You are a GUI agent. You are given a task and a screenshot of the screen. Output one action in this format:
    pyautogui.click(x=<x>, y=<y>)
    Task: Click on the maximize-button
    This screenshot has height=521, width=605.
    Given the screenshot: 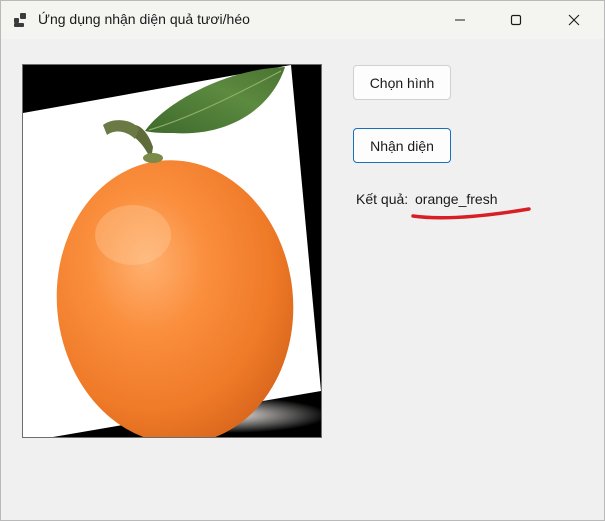 What is the action you would take?
    pyautogui.click(x=516, y=20)
    